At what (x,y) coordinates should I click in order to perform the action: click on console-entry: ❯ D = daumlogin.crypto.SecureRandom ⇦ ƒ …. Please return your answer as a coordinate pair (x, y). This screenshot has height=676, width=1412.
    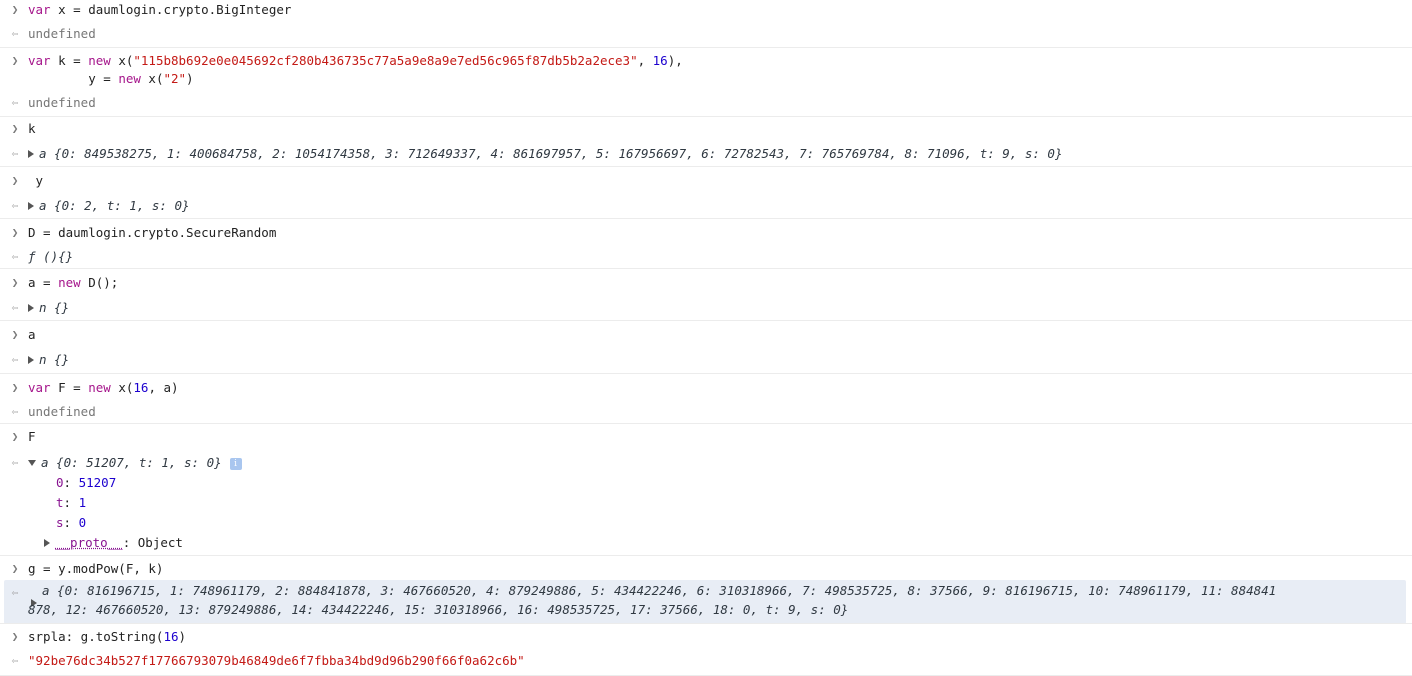
    Looking at the image, I should click on (706, 243).